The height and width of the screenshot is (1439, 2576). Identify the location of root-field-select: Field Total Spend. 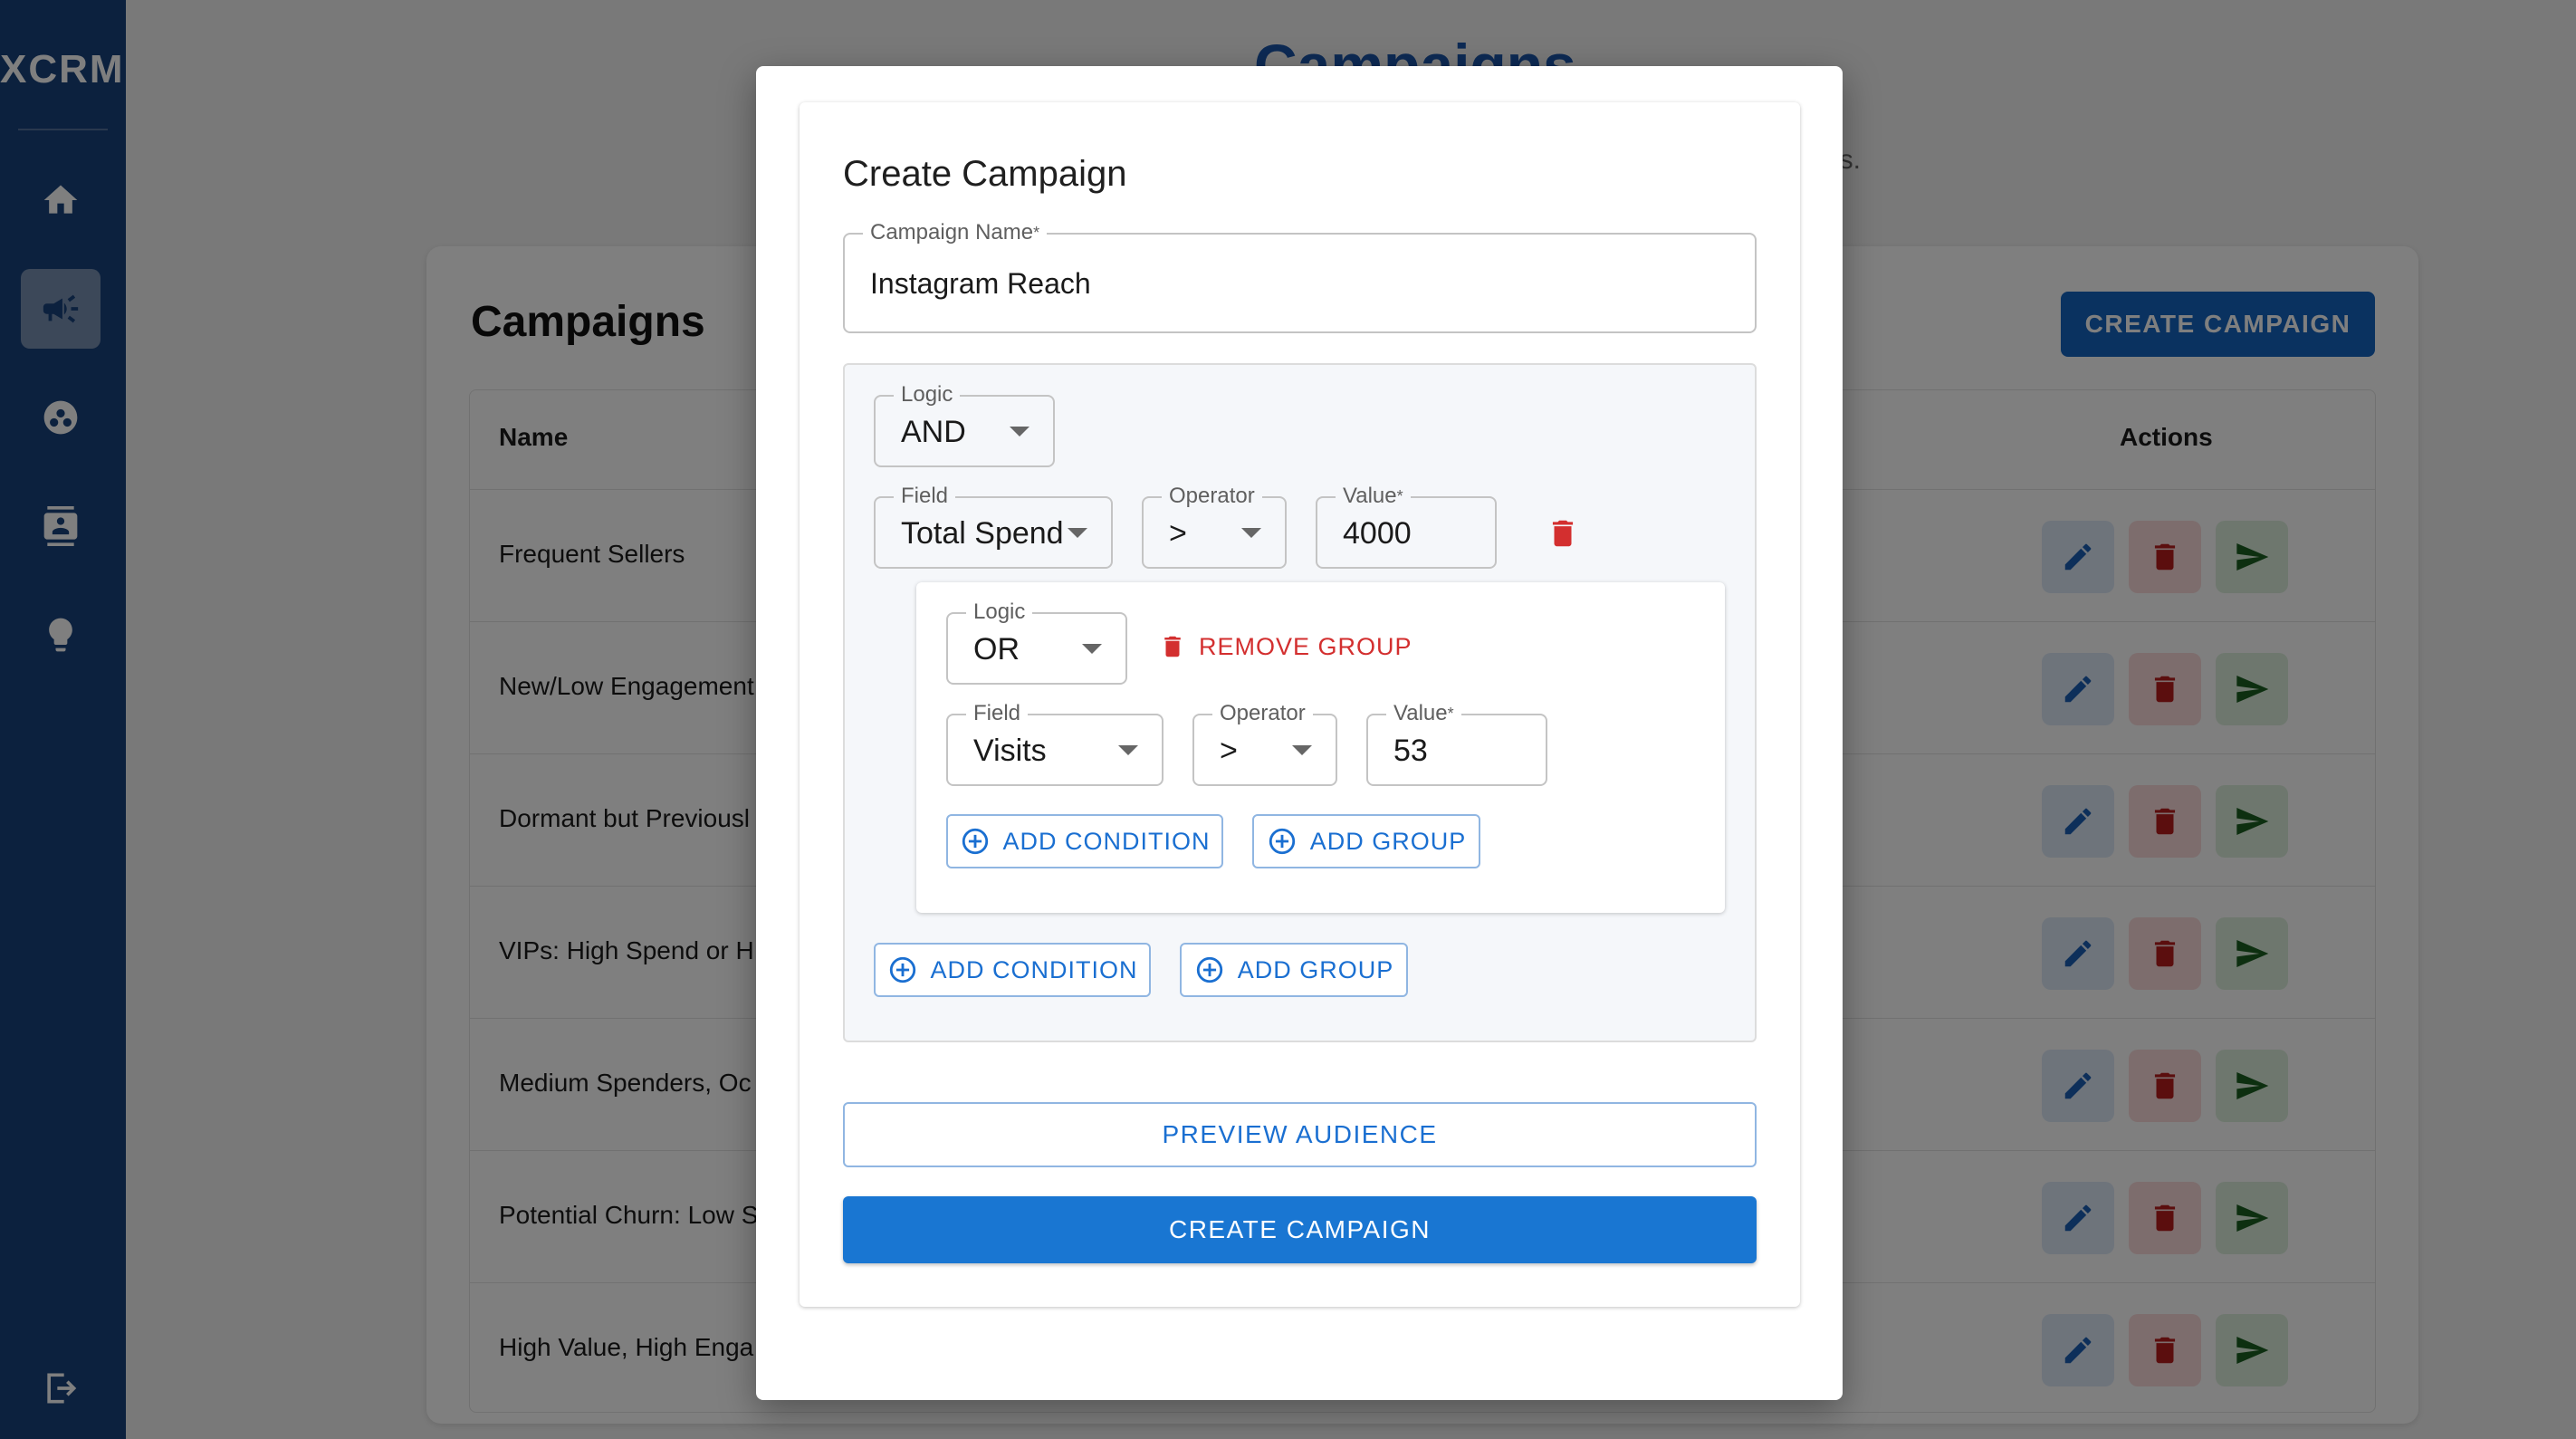
(993, 526).